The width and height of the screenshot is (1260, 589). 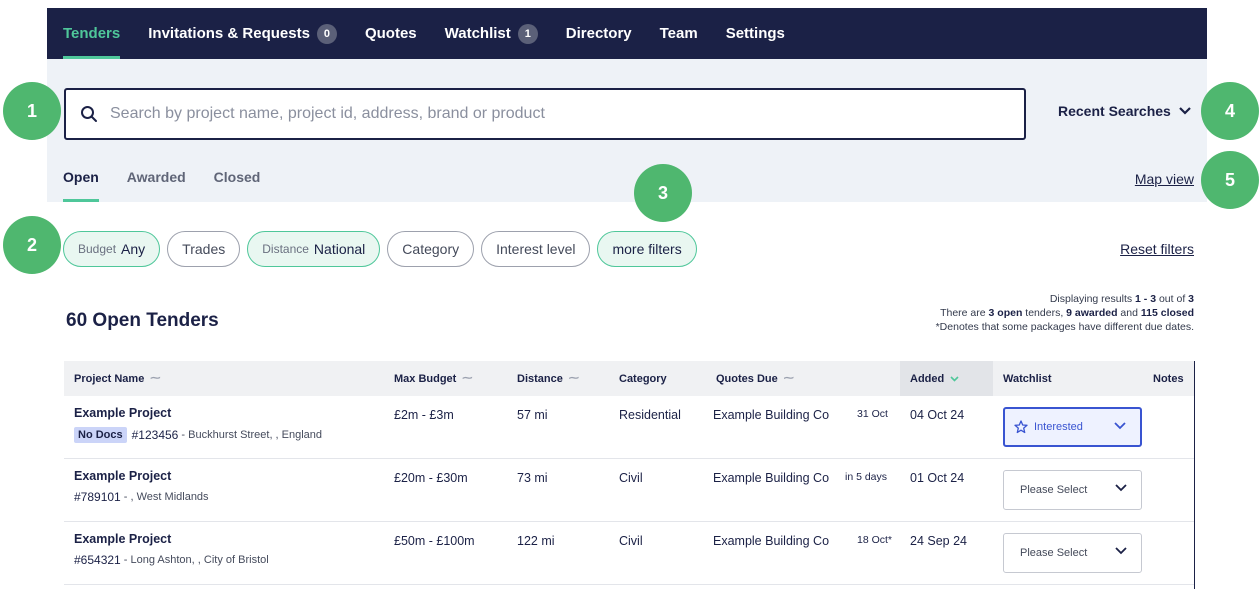 I want to click on tab-closed: Closed, so click(x=237, y=185).